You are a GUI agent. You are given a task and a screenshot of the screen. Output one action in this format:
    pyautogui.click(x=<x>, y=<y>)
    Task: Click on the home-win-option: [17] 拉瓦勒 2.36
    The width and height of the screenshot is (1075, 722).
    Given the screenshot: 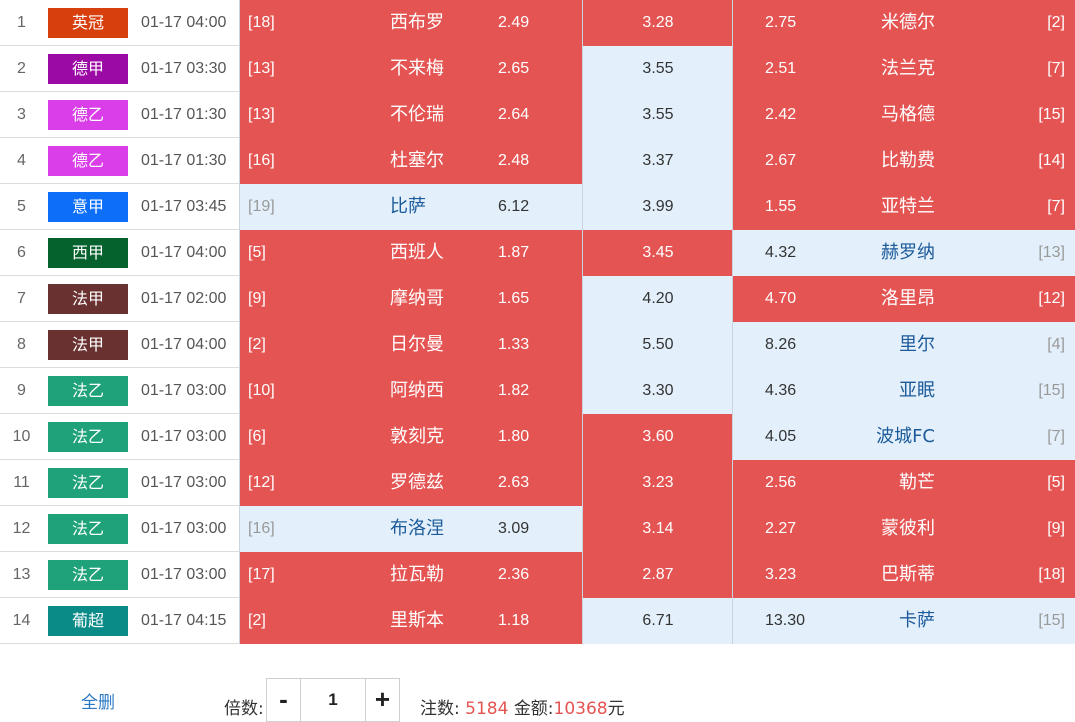 What is the action you would take?
    pyautogui.click(x=410, y=575)
    